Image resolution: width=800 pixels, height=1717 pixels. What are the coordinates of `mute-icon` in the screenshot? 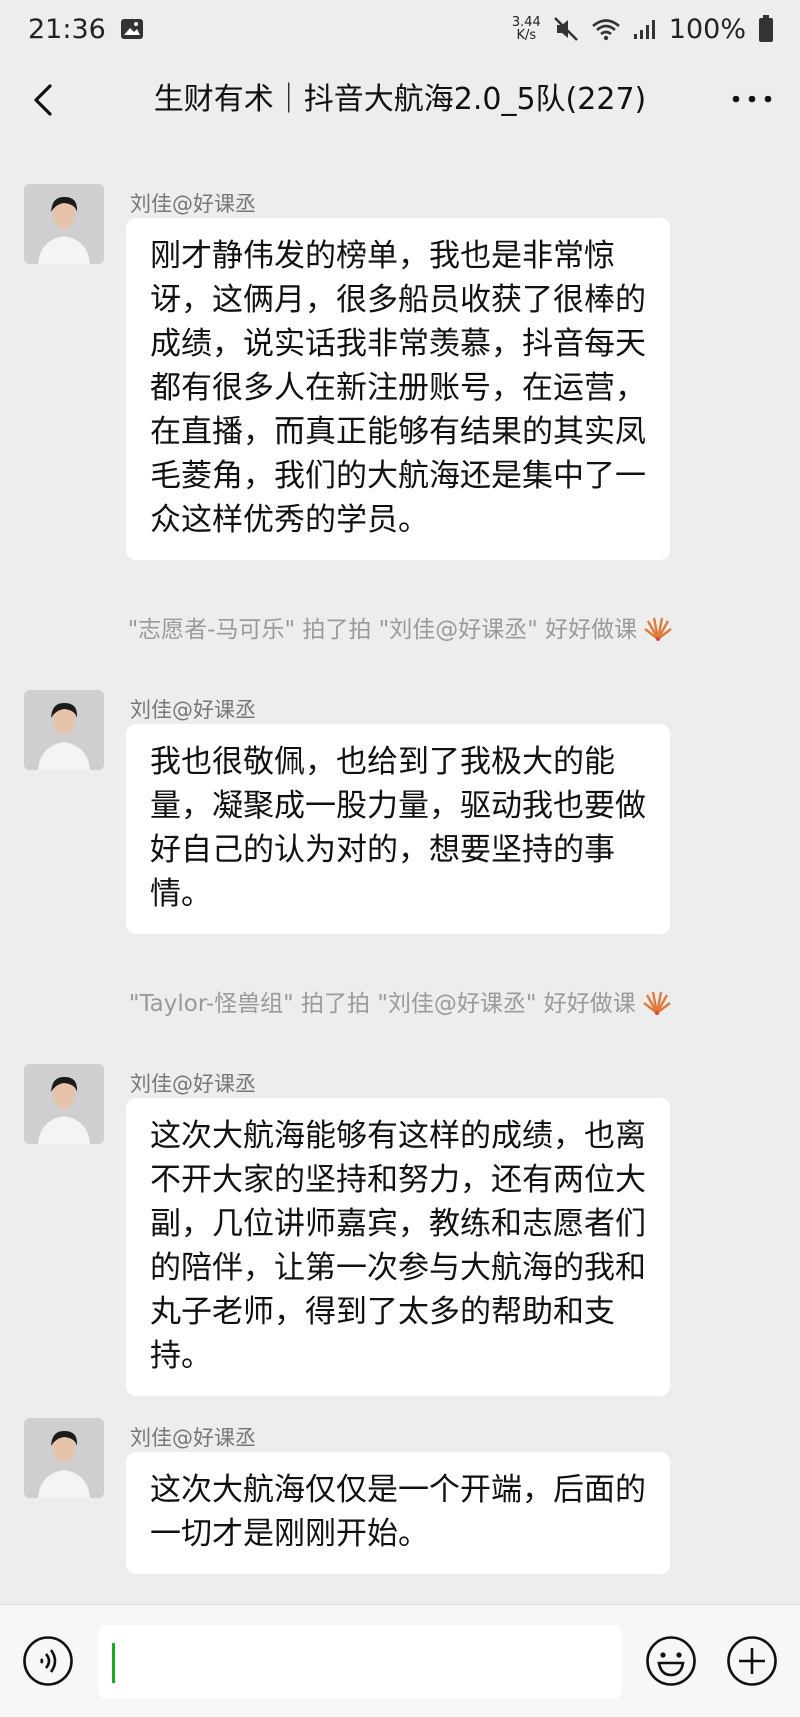 It's located at (565, 29).